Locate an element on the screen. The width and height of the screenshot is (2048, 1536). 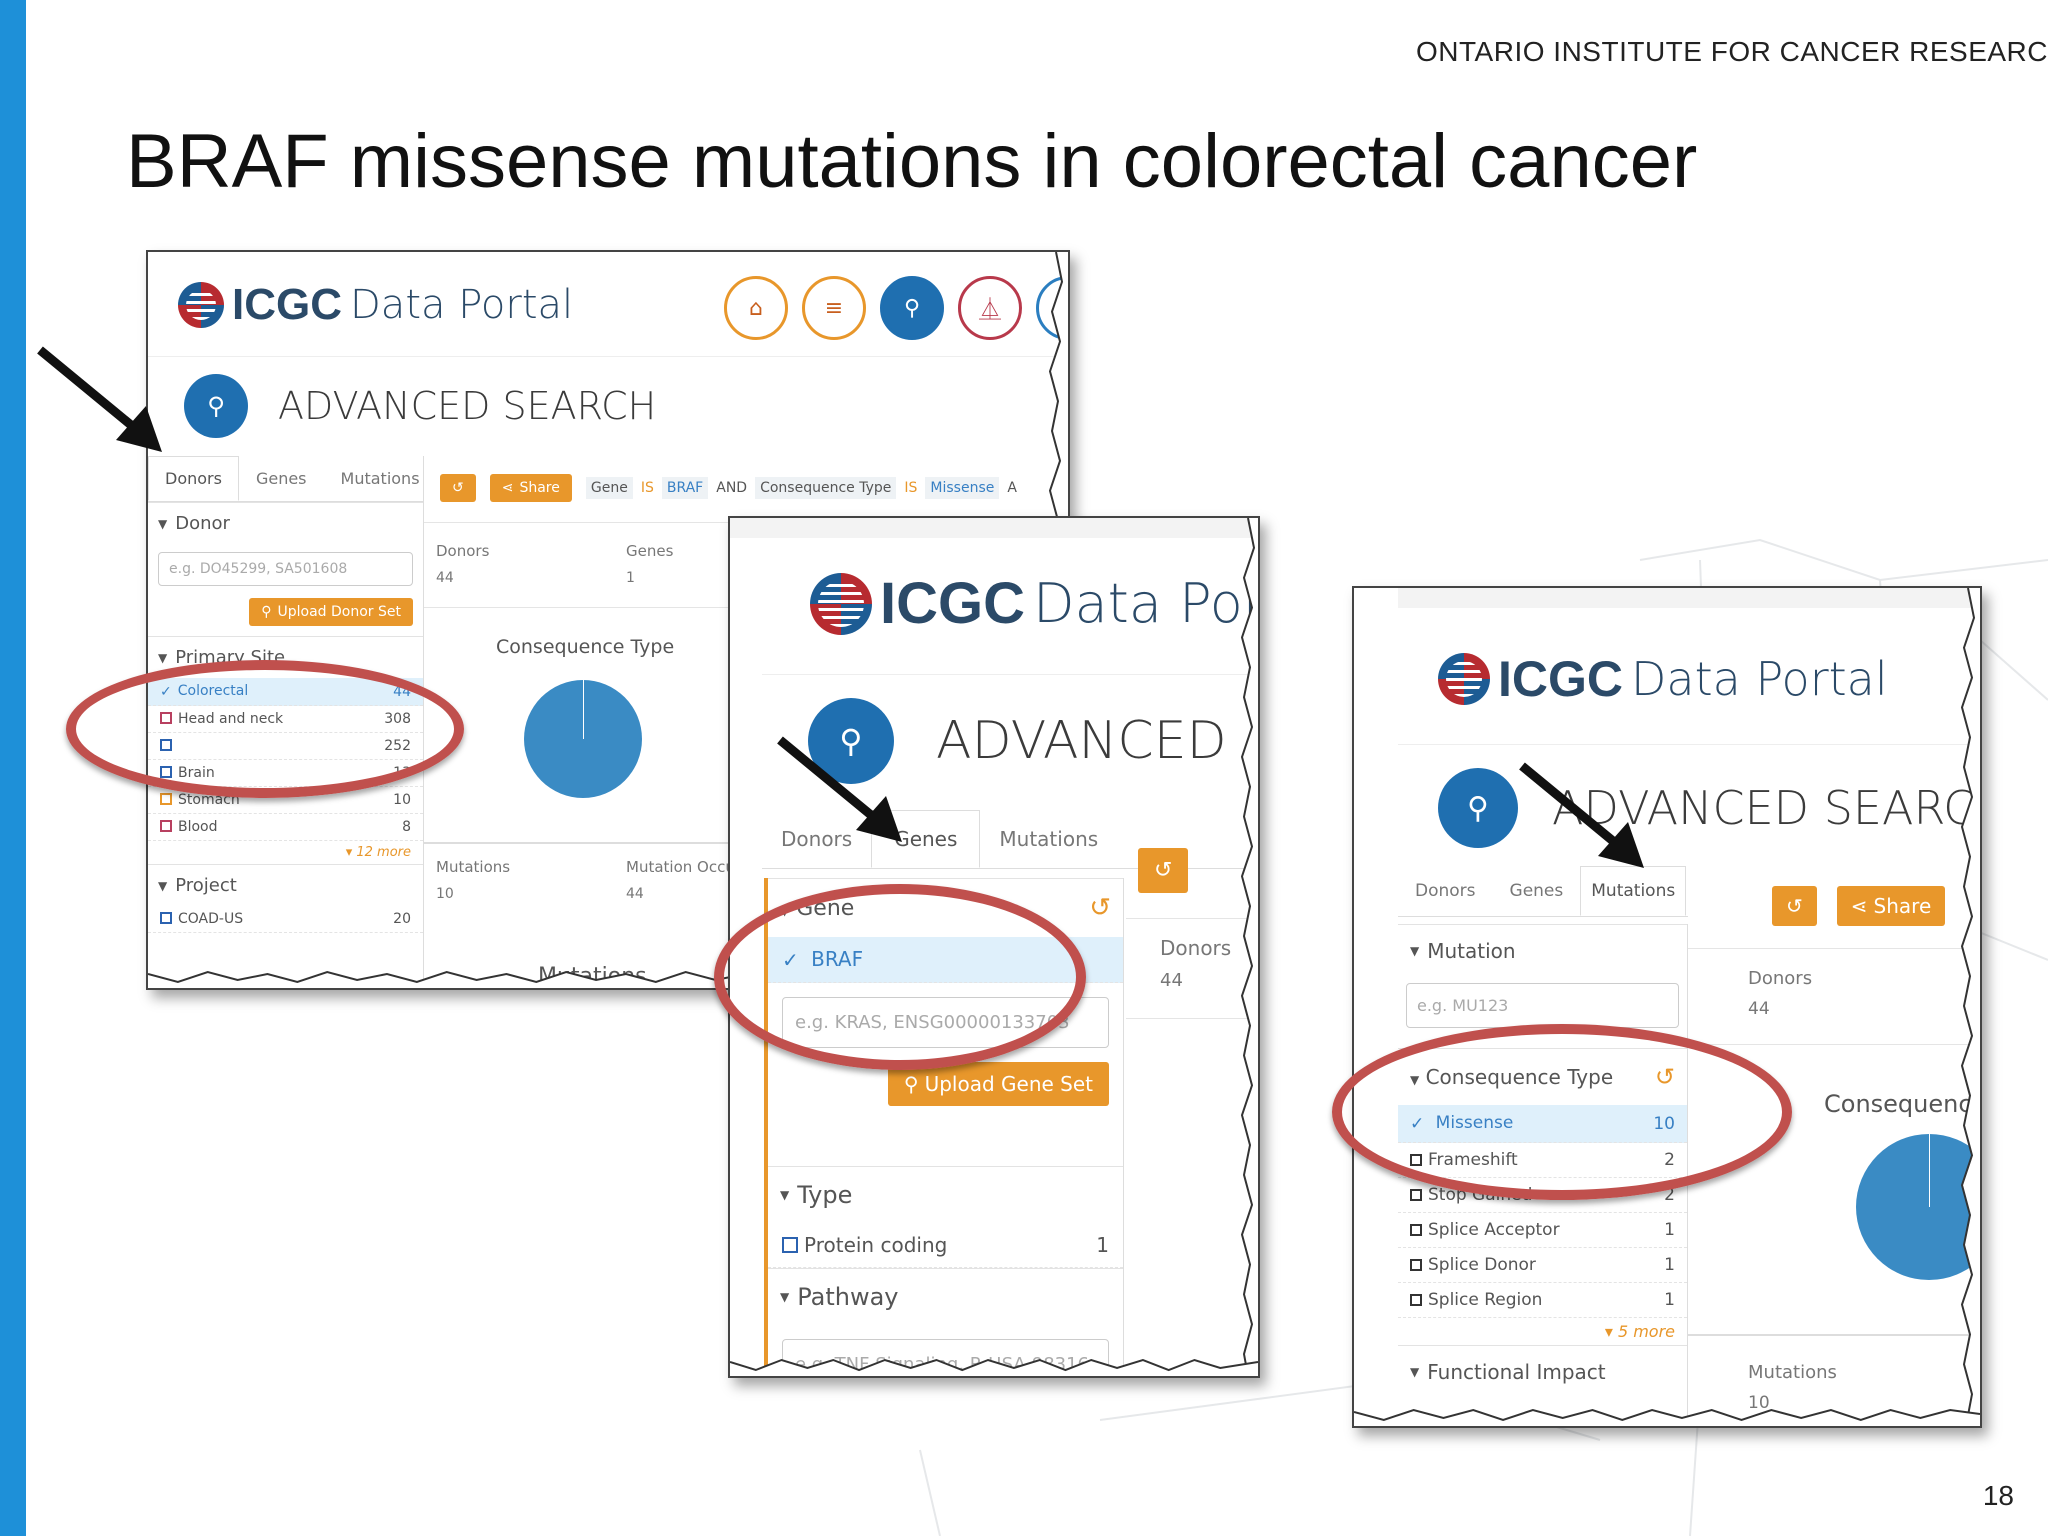
mutation-facet-header: ▼ Mutation is located at coordinates (1542, 950).